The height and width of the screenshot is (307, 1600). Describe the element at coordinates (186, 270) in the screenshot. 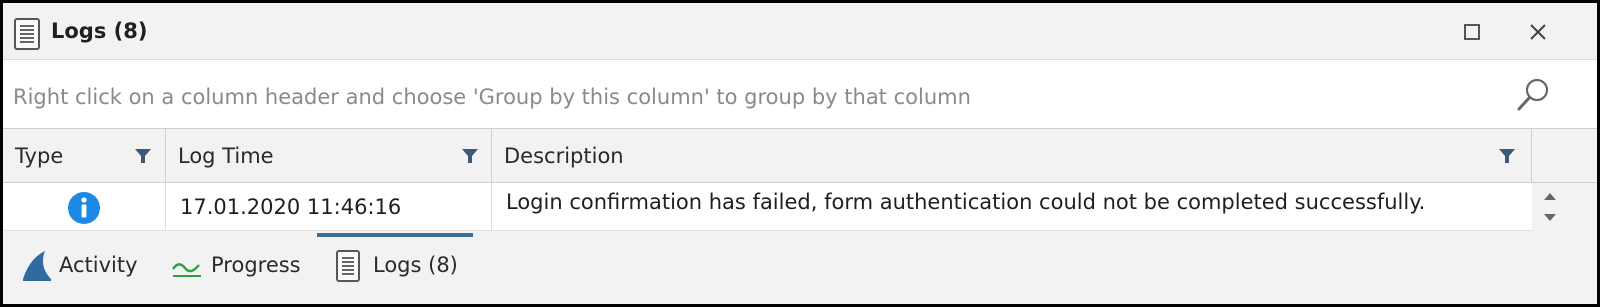

I see `progress-wave-icon` at that location.